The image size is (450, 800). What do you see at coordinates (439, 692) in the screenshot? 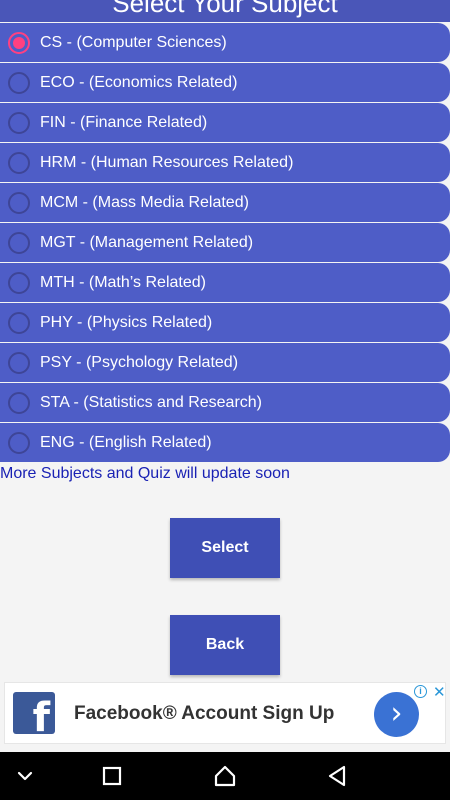
I see `ad-close-icon: ✕` at bounding box center [439, 692].